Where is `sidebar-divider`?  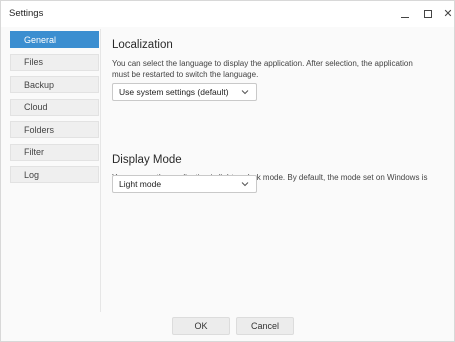 sidebar-divider is located at coordinates (100, 170).